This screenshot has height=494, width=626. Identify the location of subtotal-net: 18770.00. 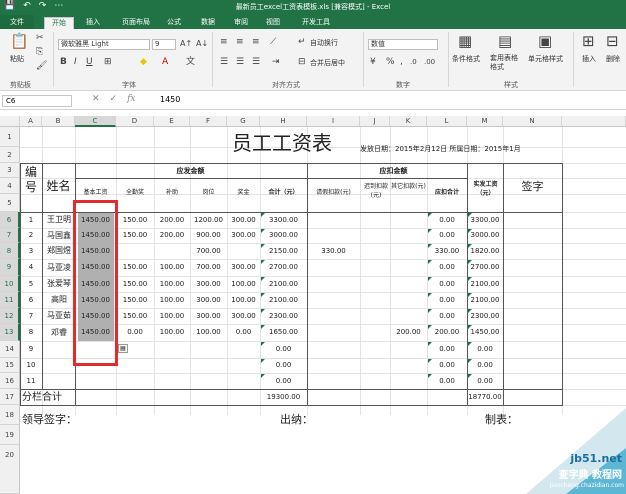
(485, 397).